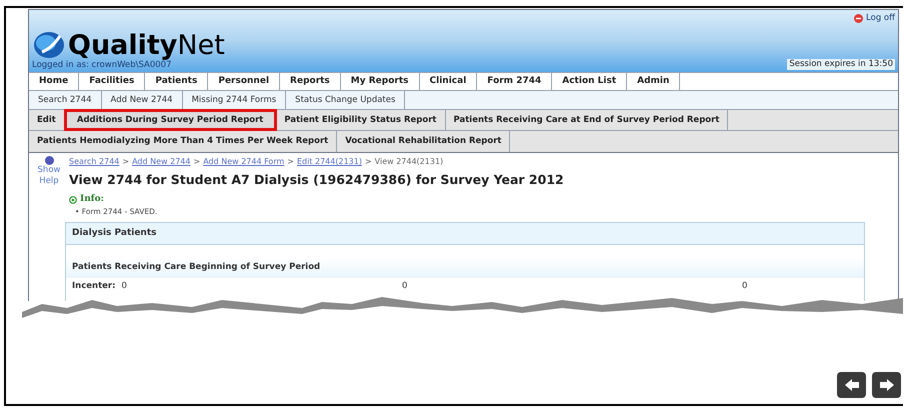 Image resolution: width=909 pixels, height=408 pixels. What do you see at coordinates (170, 120) in the screenshot?
I see `report-tab: Additions During Survey Period Report` at bounding box center [170, 120].